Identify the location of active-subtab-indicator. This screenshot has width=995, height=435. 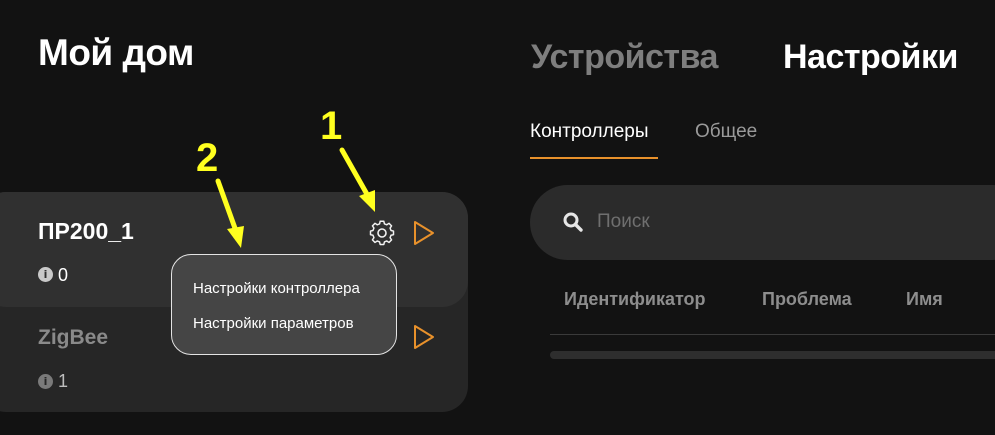
(594, 158).